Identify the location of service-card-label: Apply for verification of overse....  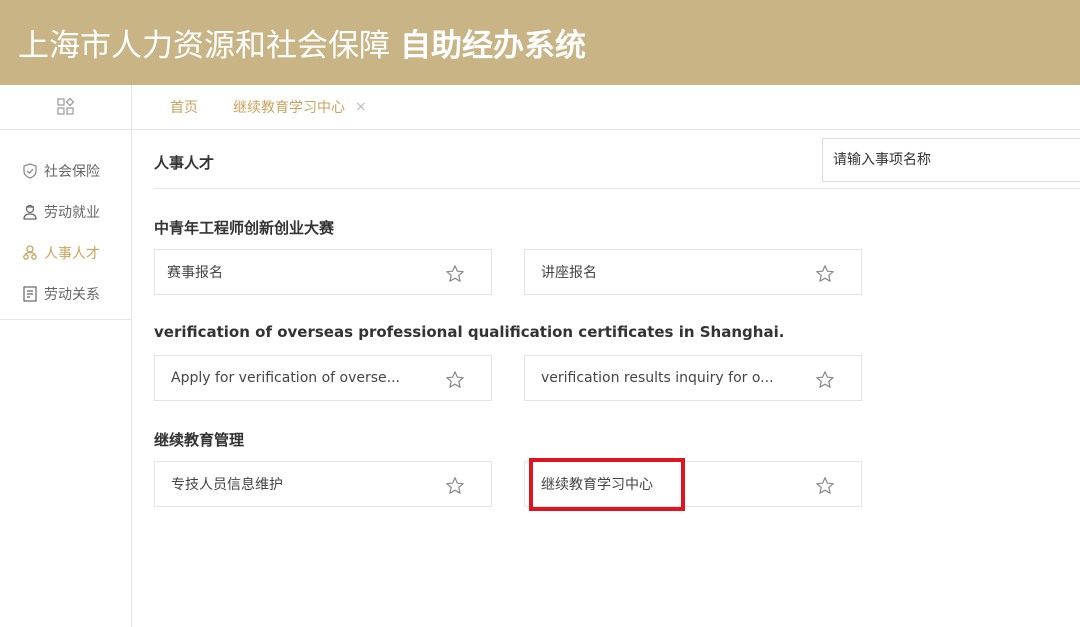
(286, 378).